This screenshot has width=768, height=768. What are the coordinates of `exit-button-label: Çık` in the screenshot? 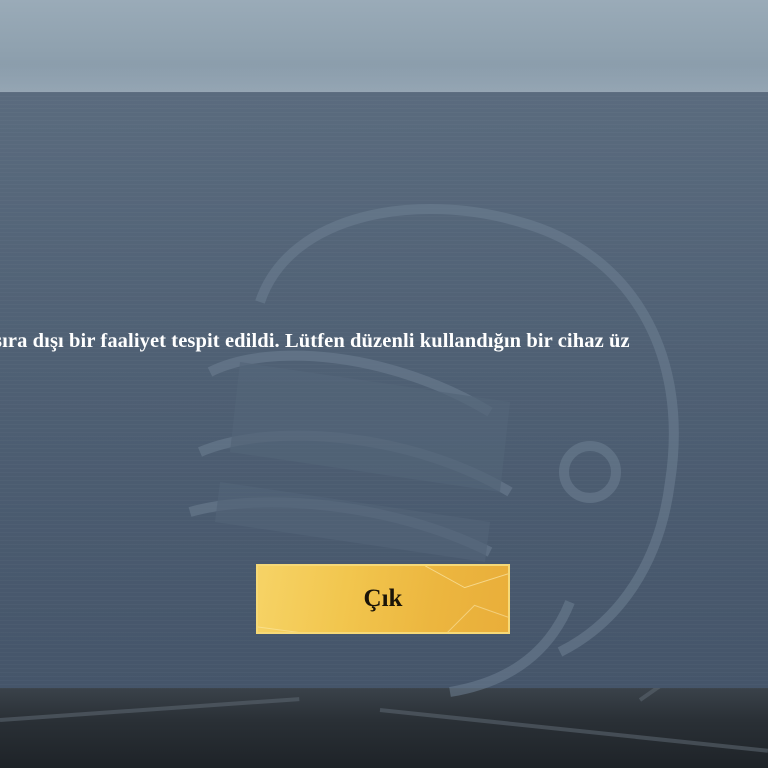 It's located at (383, 598).